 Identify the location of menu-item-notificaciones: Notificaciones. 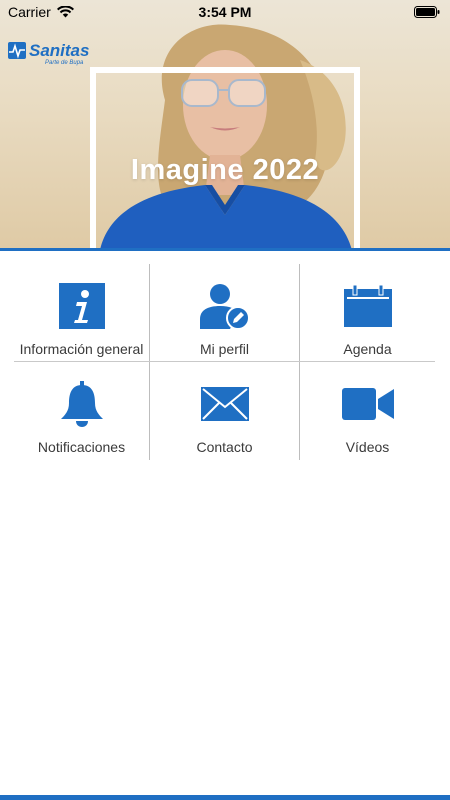
(81, 411).